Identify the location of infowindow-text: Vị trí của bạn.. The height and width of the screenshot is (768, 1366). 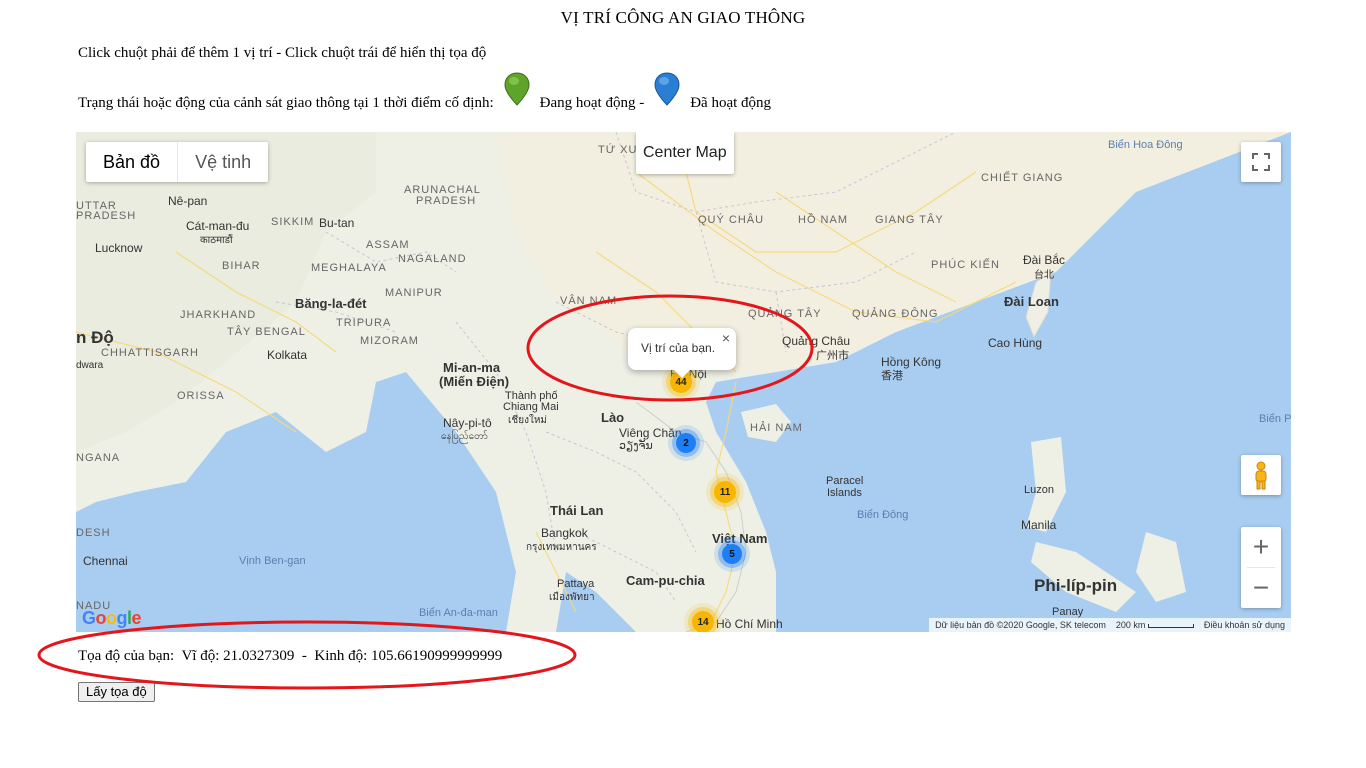
(678, 348).